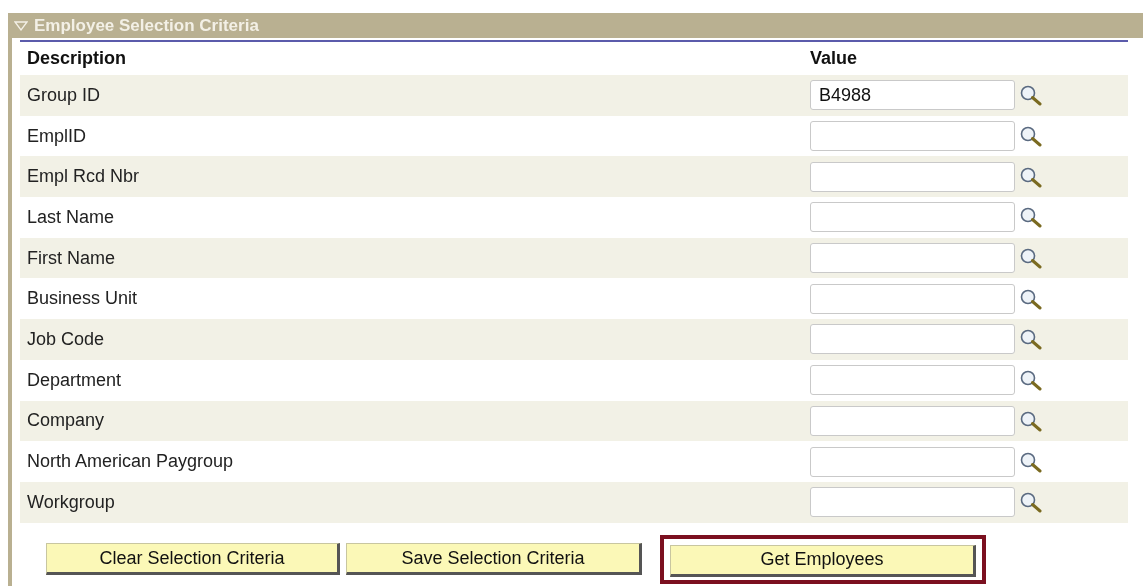 The width and height of the screenshot is (1143, 586). I want to click on field-label: Business Unit, so click(82, 298).